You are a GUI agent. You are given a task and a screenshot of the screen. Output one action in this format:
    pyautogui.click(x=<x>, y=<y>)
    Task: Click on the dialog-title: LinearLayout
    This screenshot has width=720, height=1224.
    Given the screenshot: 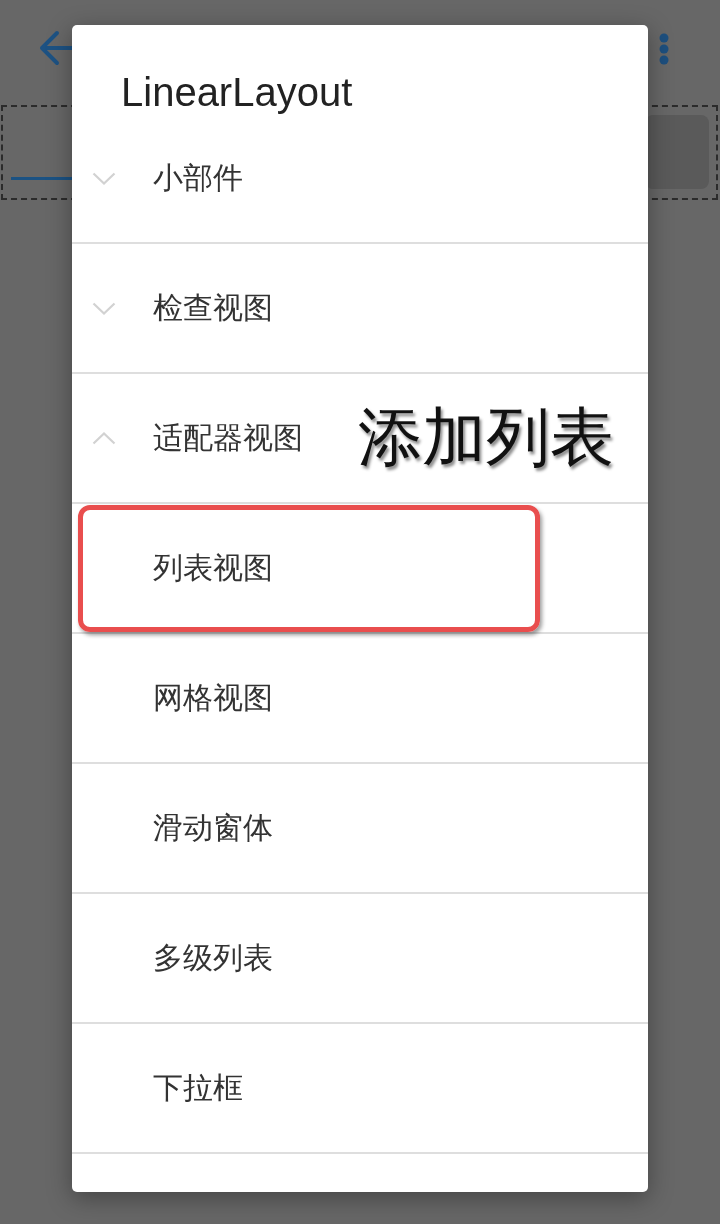 What is the action you would take?
    pyautogui.click(x=237, y=91)
    